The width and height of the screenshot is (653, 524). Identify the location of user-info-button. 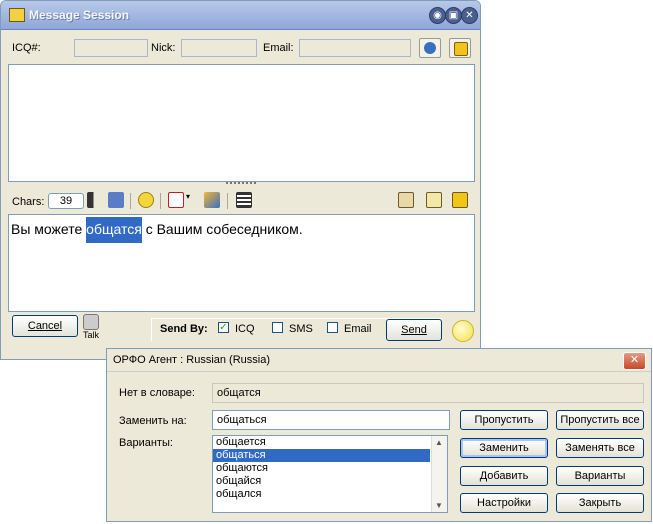
(460, 48).